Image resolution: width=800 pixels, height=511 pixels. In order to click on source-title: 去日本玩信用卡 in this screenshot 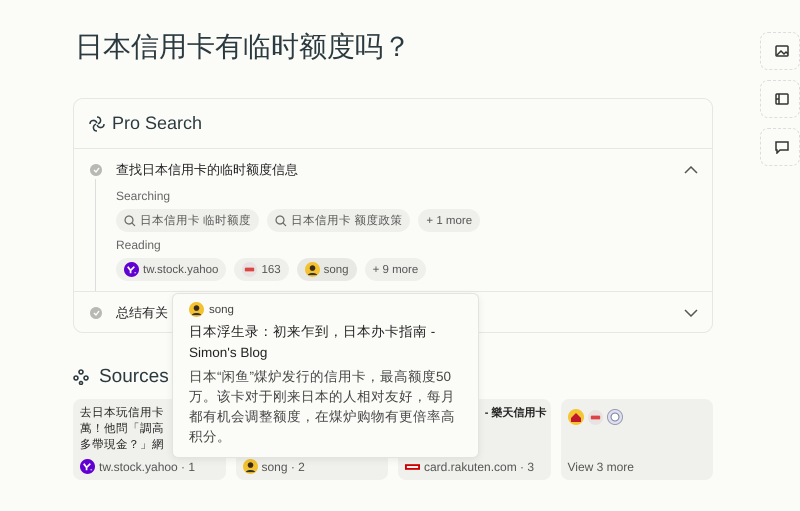, I will do `click(122, 413)`.